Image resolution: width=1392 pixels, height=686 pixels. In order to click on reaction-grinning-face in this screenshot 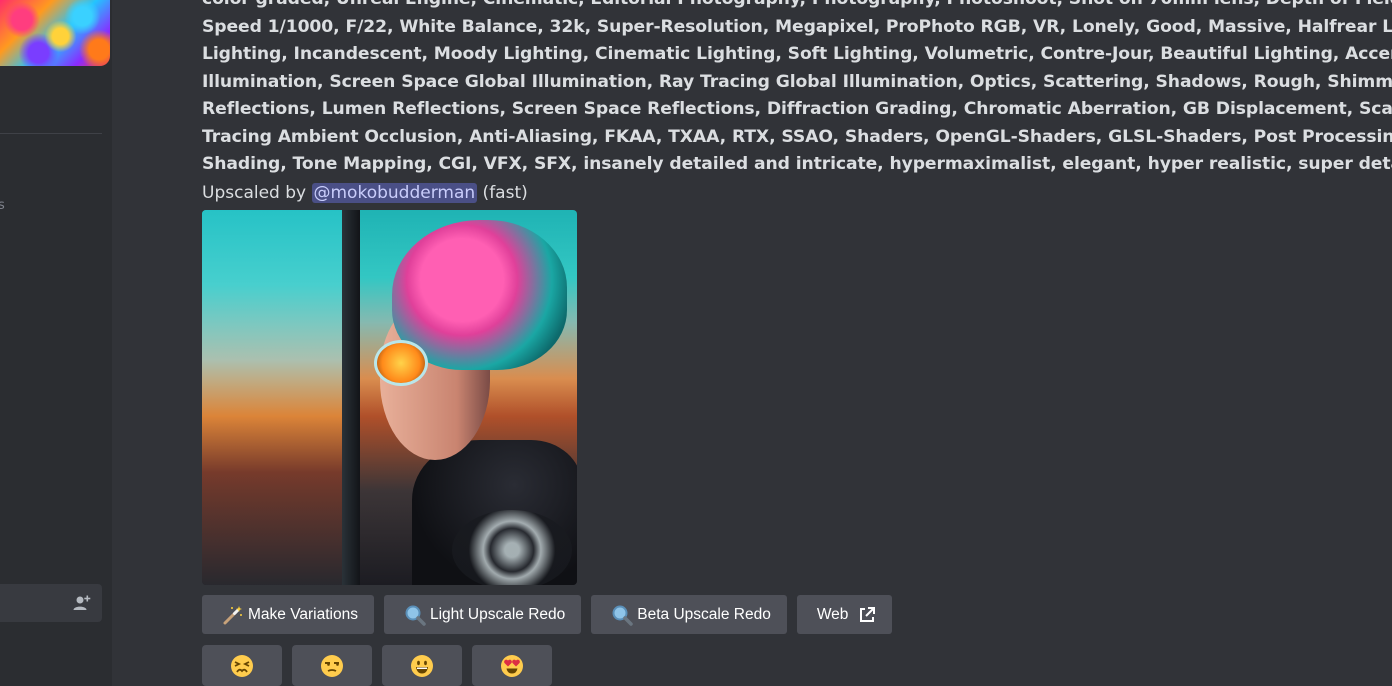, I will do `click(422, 665)`.